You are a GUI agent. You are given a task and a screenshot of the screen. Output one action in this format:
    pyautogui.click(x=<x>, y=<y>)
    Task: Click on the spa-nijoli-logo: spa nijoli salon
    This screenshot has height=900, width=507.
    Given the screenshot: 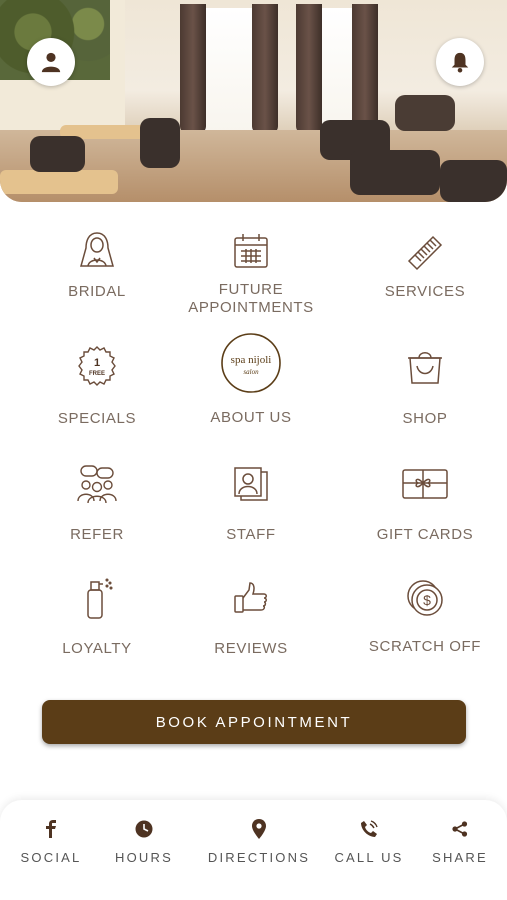 What is the action you would take?
    pyautogui.click(x=251, y=363)
    